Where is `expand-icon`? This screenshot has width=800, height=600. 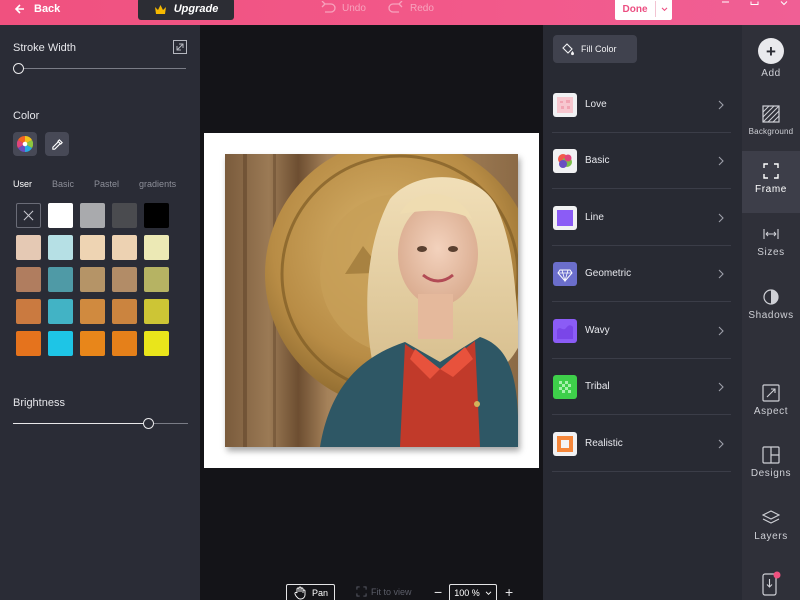 expand-icon is located at coordinates (180, 47).